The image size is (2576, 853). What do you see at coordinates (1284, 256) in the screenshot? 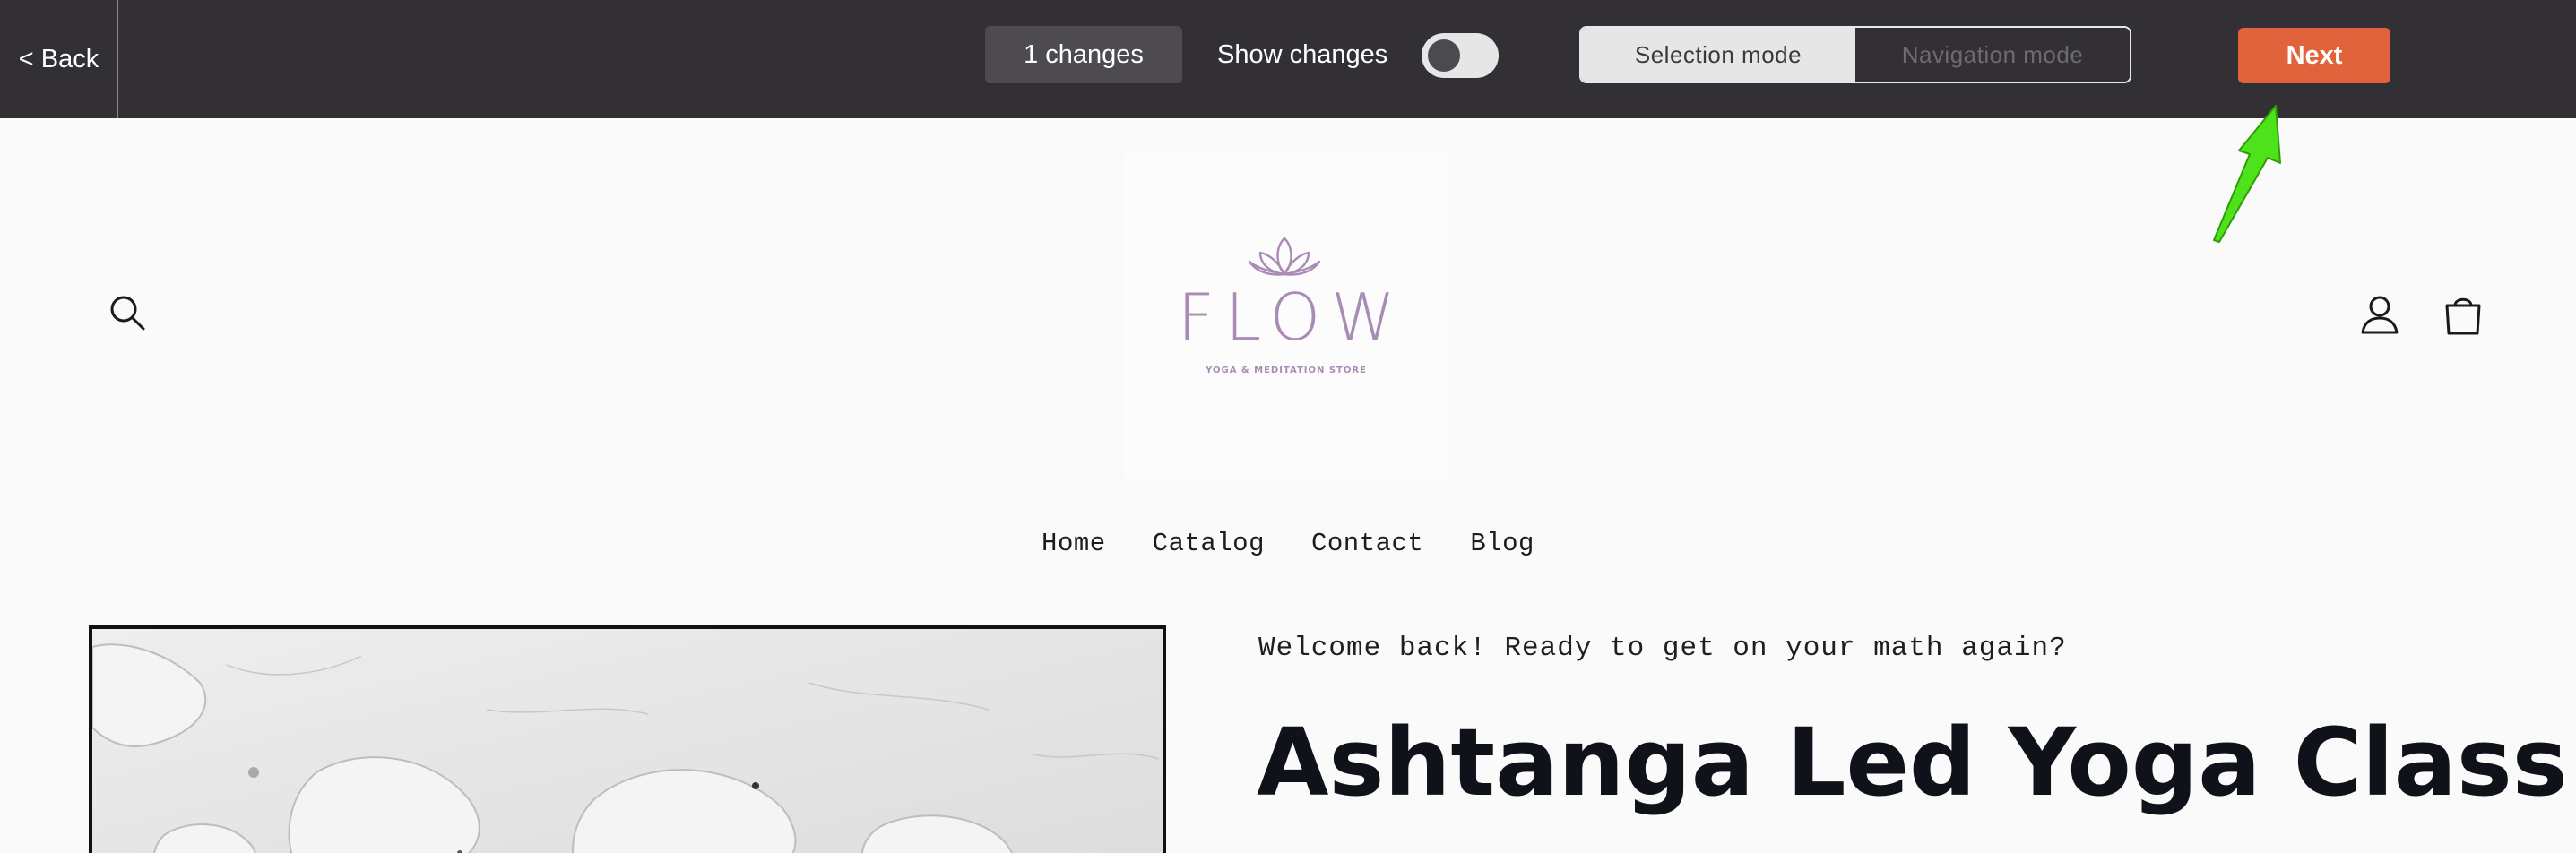
I see `lotus-icon` at bounding box center [1284, 256].